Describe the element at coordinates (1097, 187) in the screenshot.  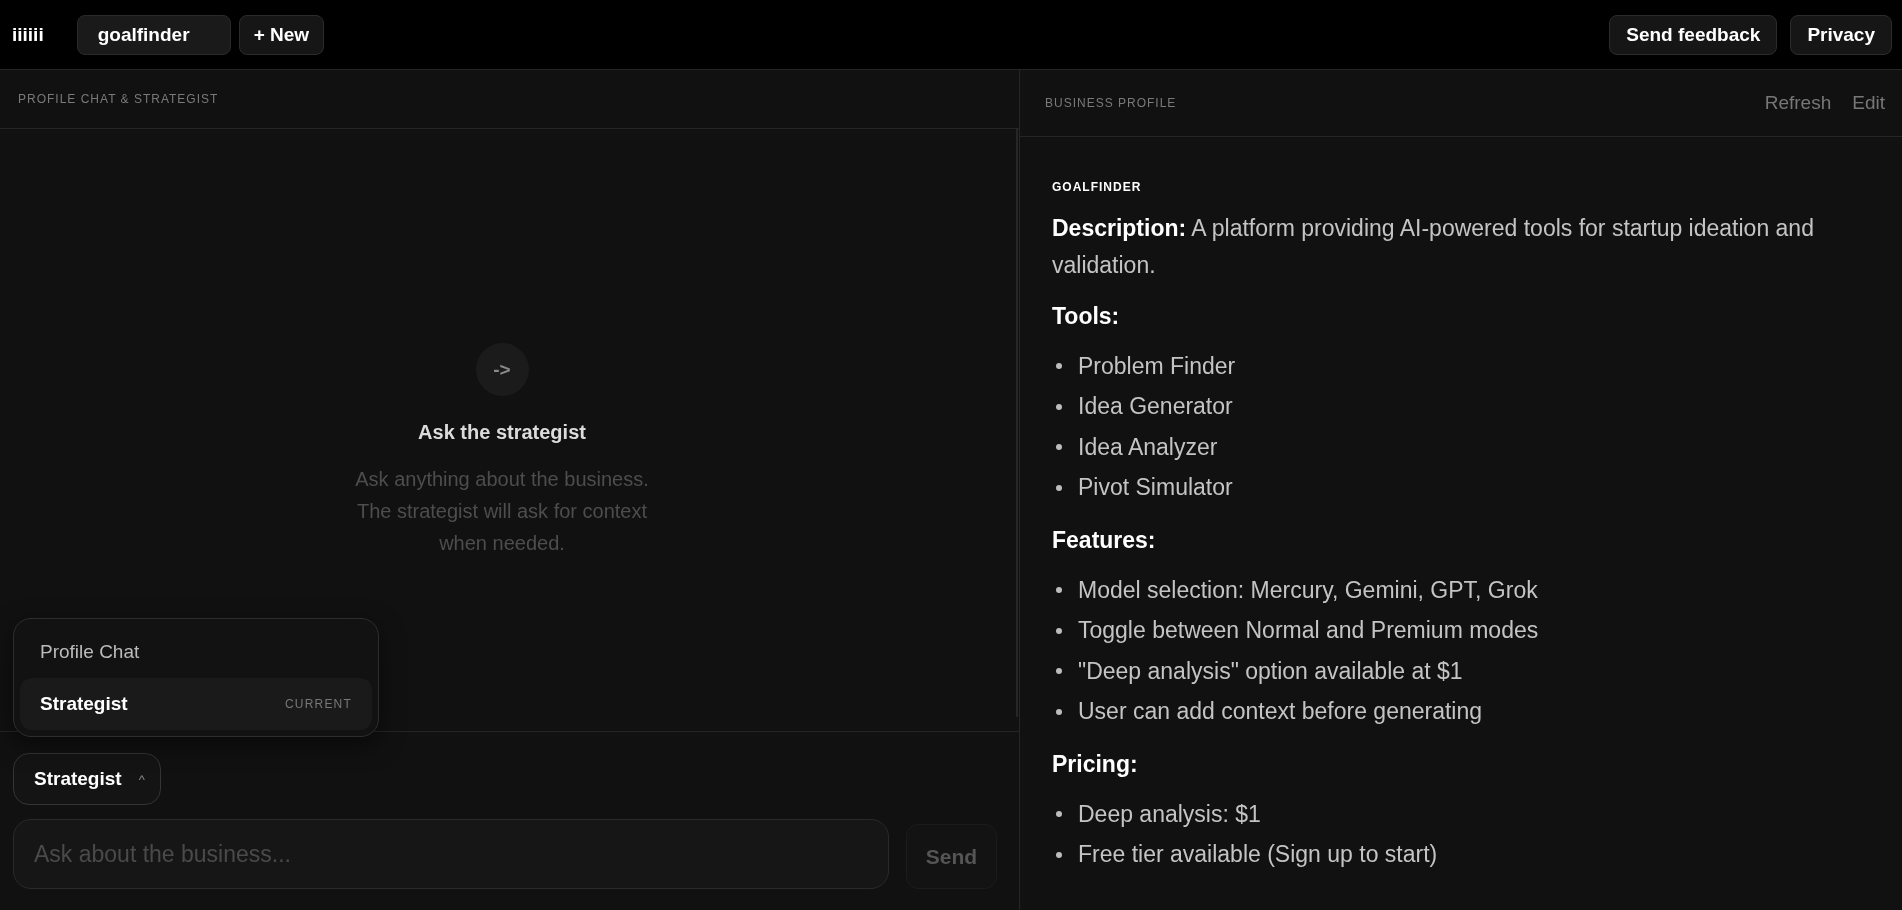
I see `profile-title: GOALFINDER` at that location.